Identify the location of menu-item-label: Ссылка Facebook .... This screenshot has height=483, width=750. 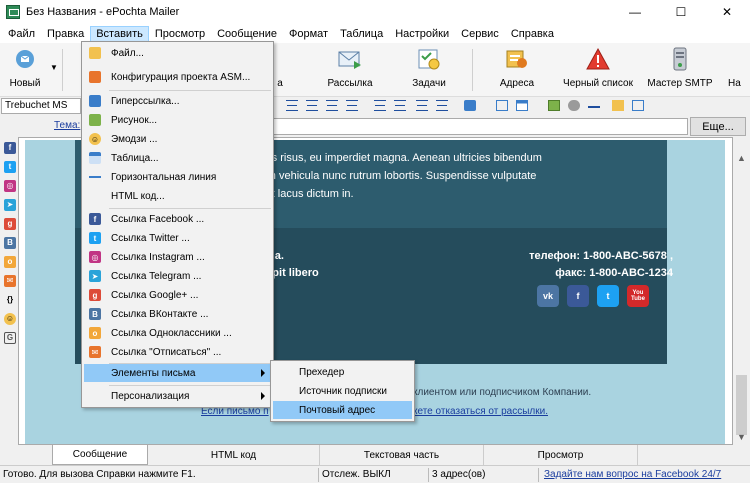
(158, 219).